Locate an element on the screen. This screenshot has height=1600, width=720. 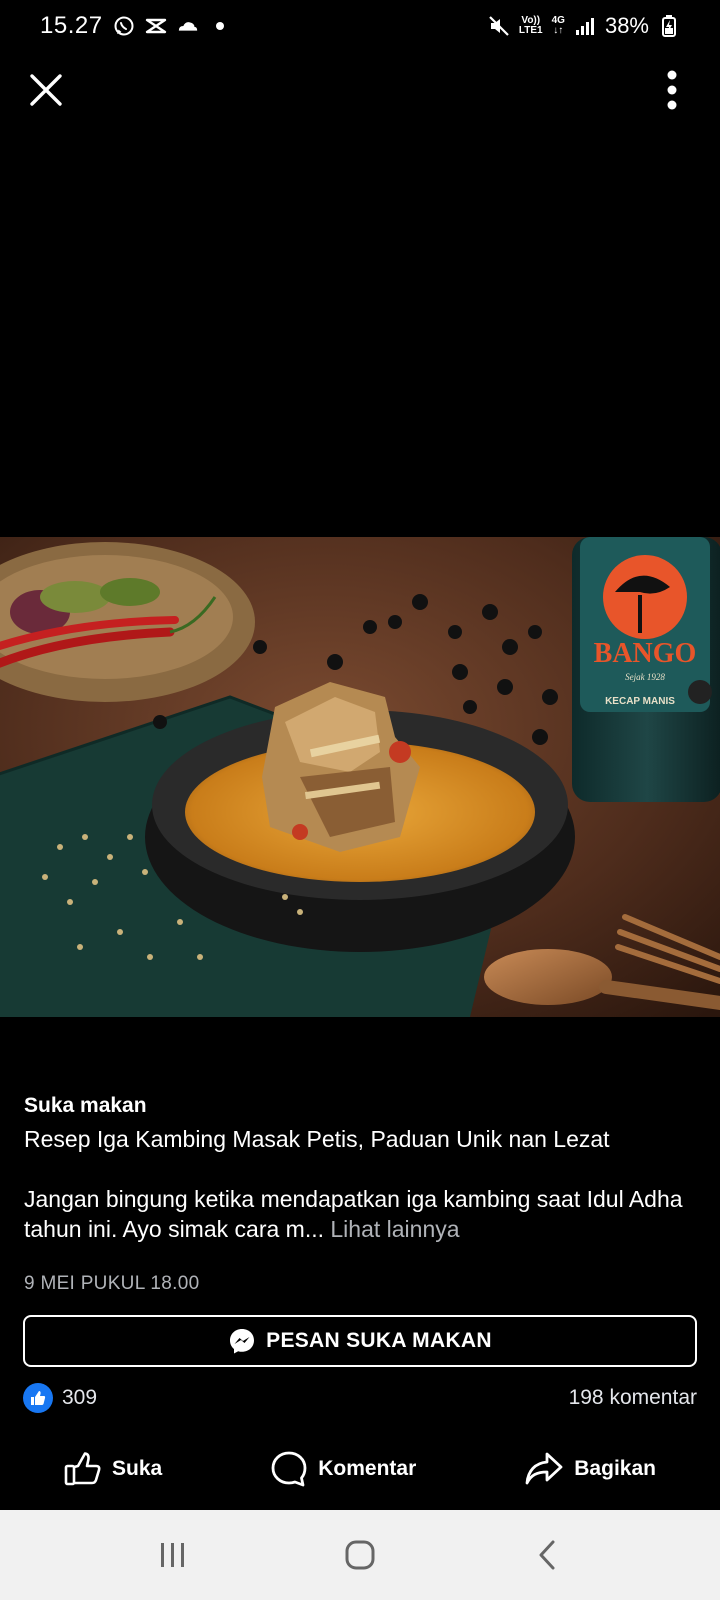
page-name: Suka makan is located at coordinates (362, 1106).